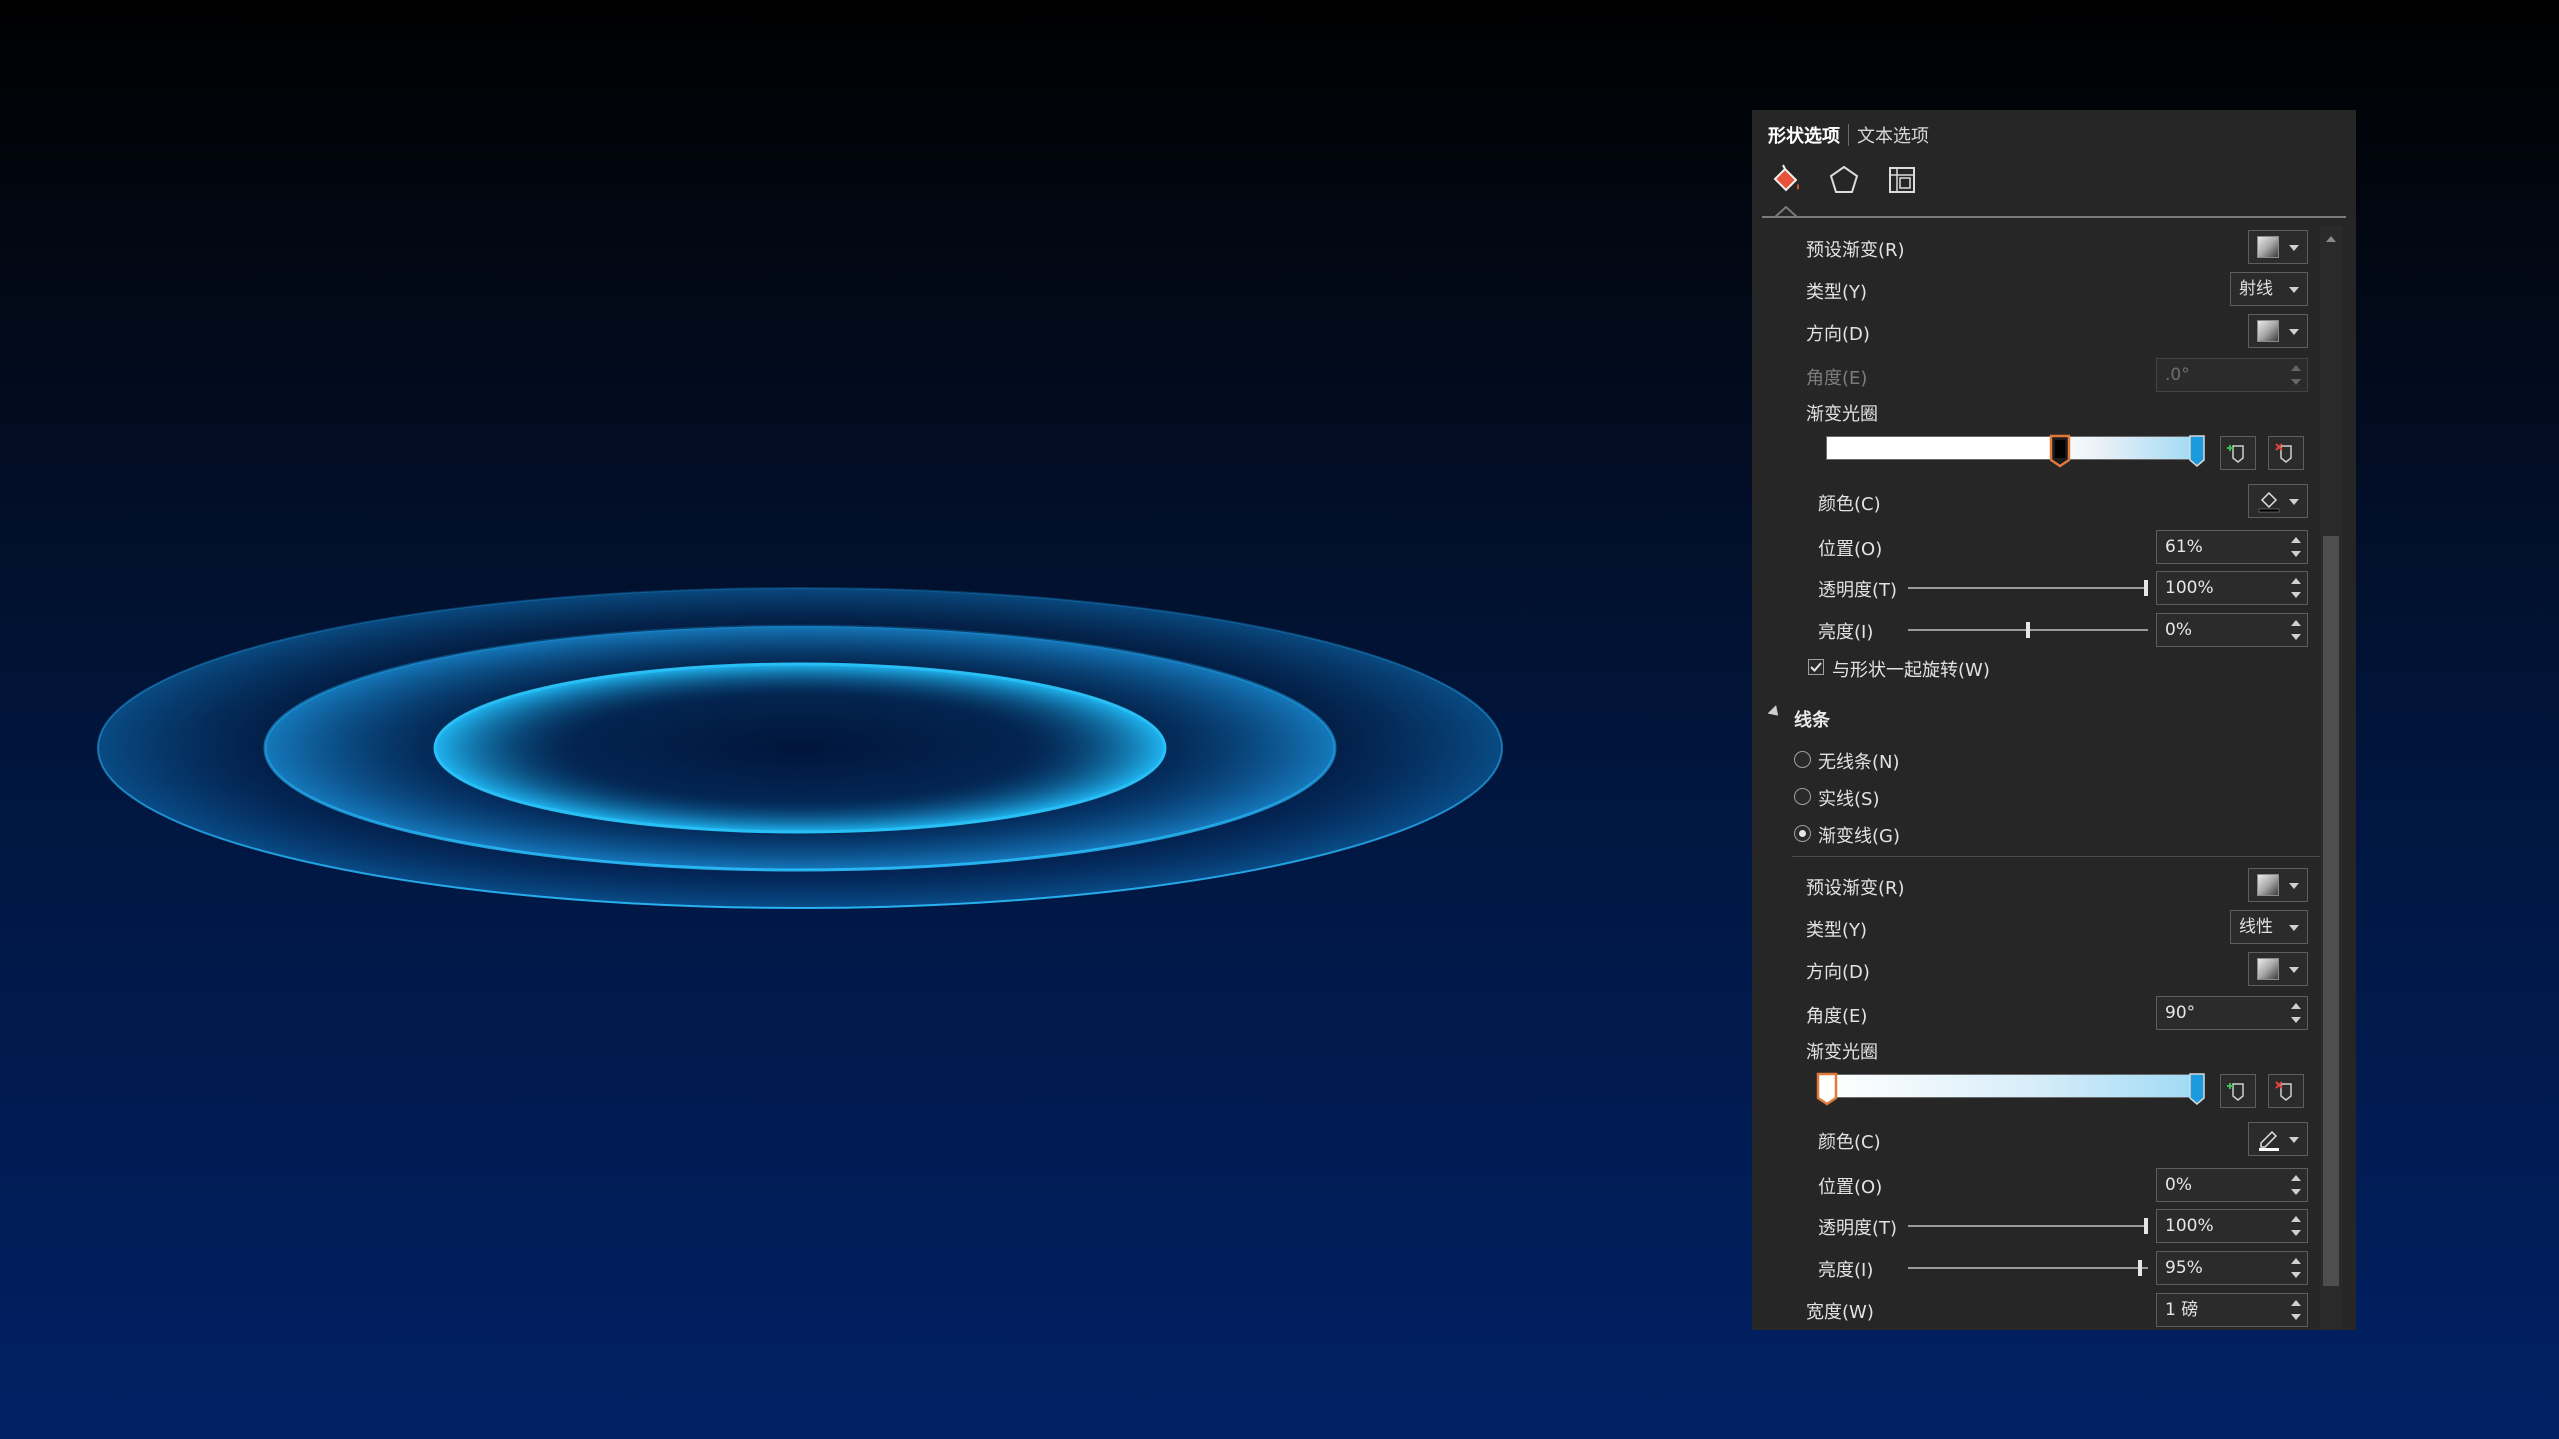  I want to click on fill-color-picker, so click(2278, 501).